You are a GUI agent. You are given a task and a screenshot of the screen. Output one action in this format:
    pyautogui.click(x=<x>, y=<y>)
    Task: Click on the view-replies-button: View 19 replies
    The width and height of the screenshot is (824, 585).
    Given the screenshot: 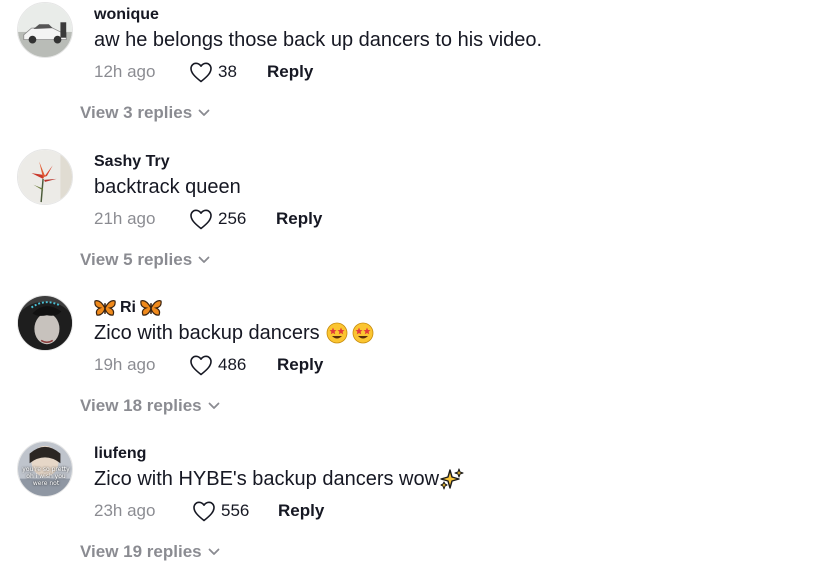 What is the action you would take?
    pyautogui.click(x=150, y=552)
    